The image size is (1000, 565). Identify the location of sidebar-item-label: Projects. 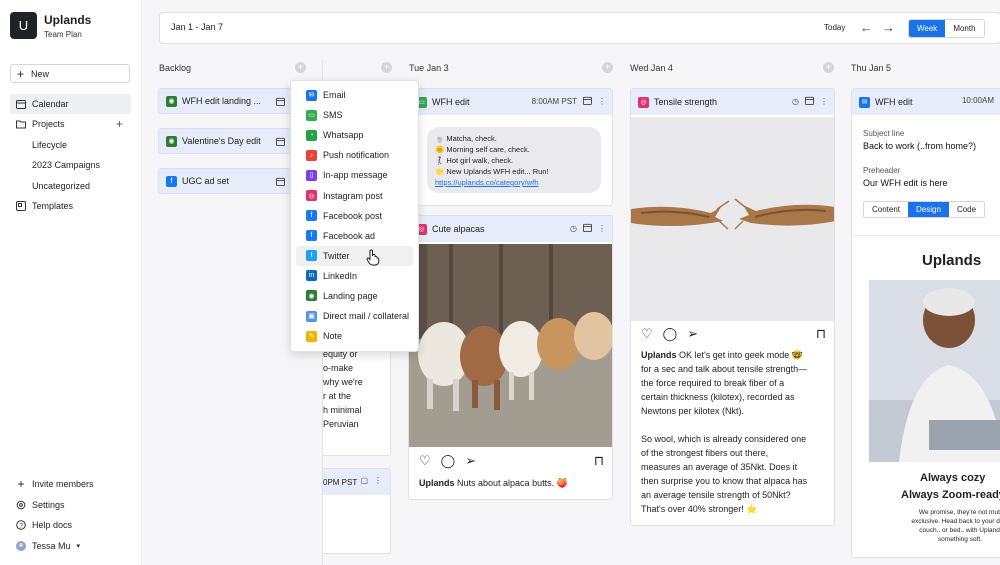
(48, 124).